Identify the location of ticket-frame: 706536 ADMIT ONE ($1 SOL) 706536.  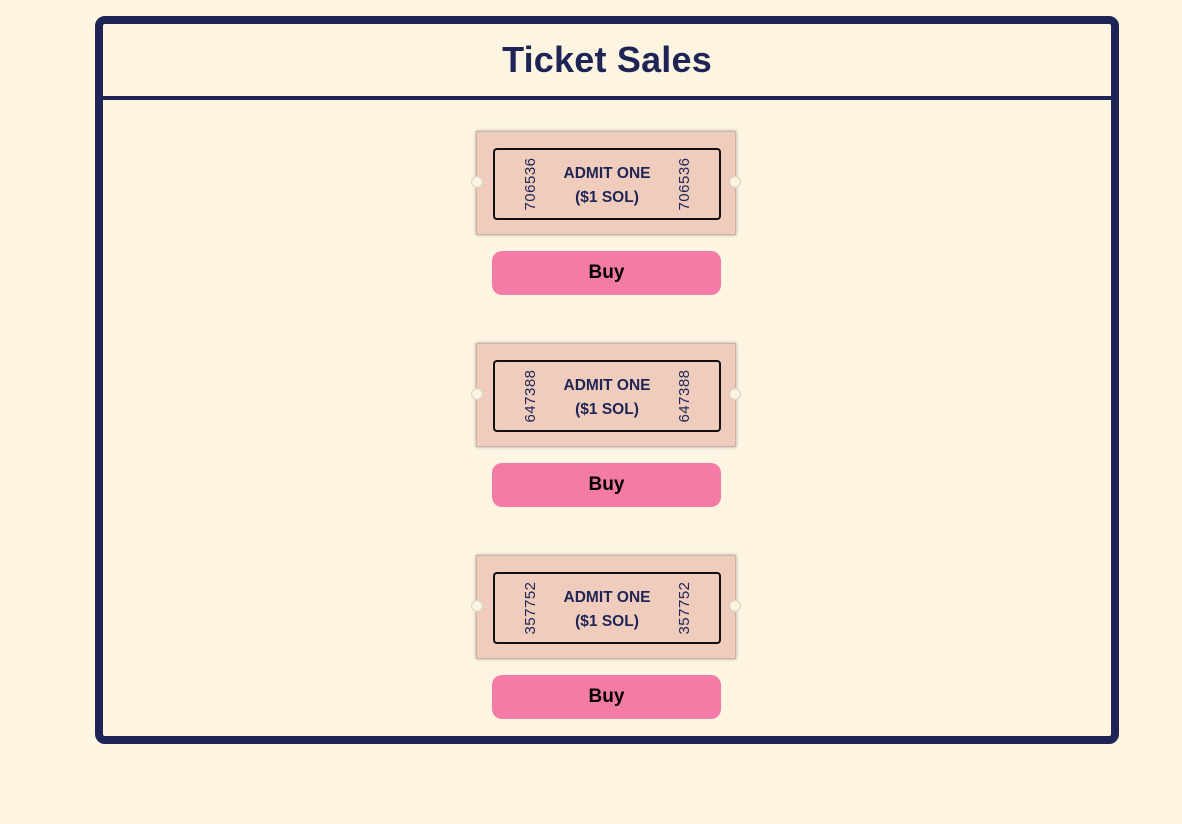
(607, 184).